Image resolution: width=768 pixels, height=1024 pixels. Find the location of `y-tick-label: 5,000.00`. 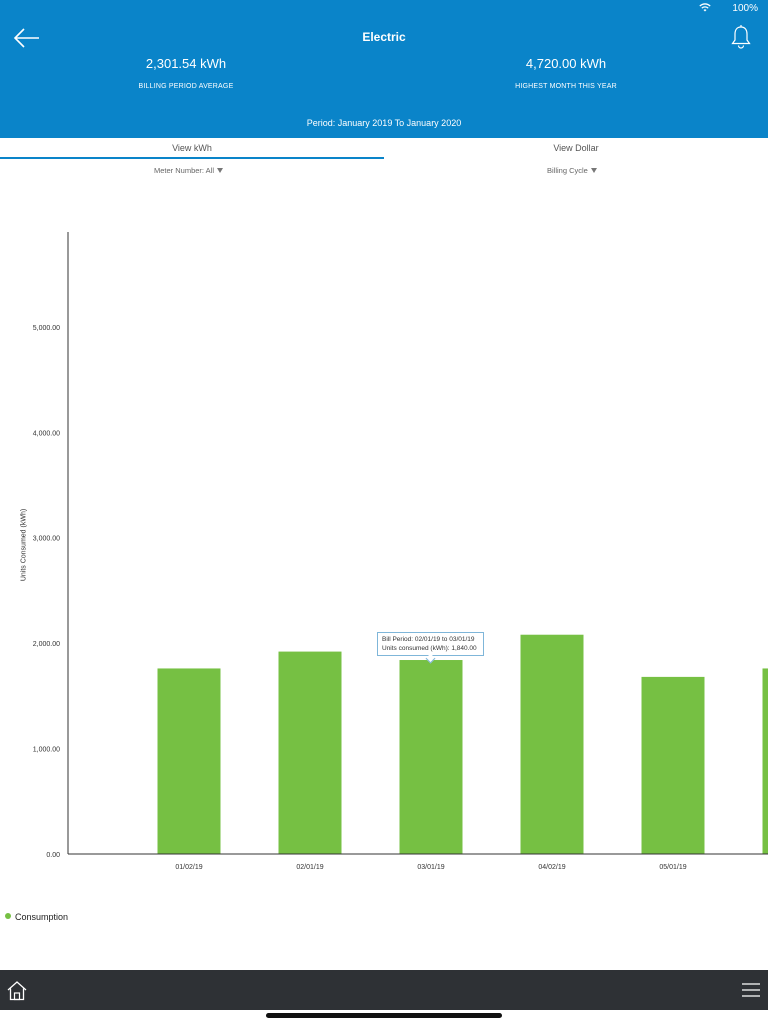

y-tick-label: 5,000.00 is located at coordinates (46, 328).